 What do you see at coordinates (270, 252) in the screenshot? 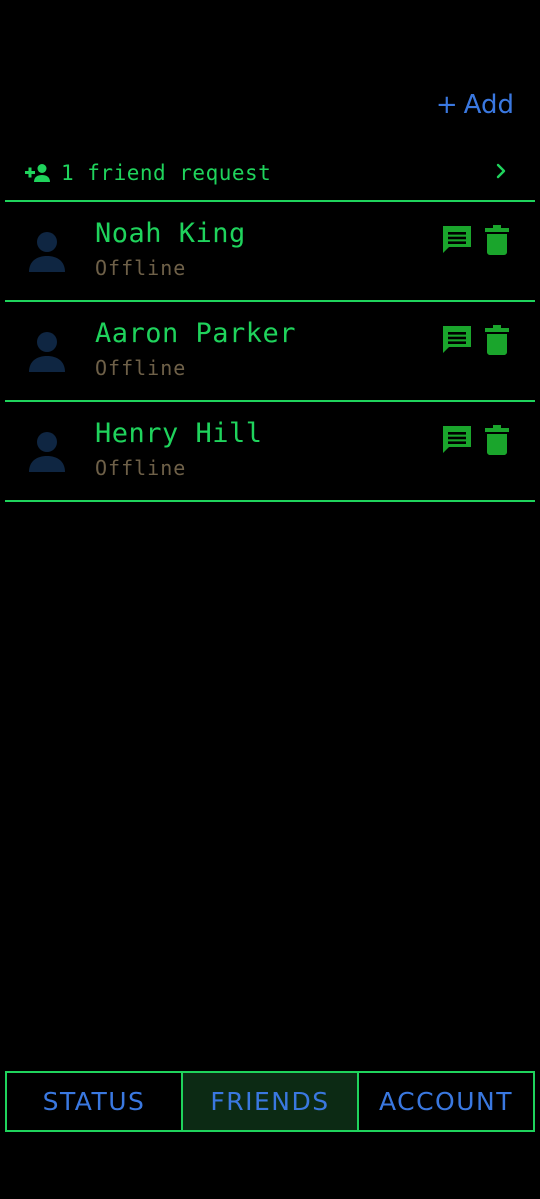
I see `friend-row: Noah King Offline` at bounding box center [270, 252].